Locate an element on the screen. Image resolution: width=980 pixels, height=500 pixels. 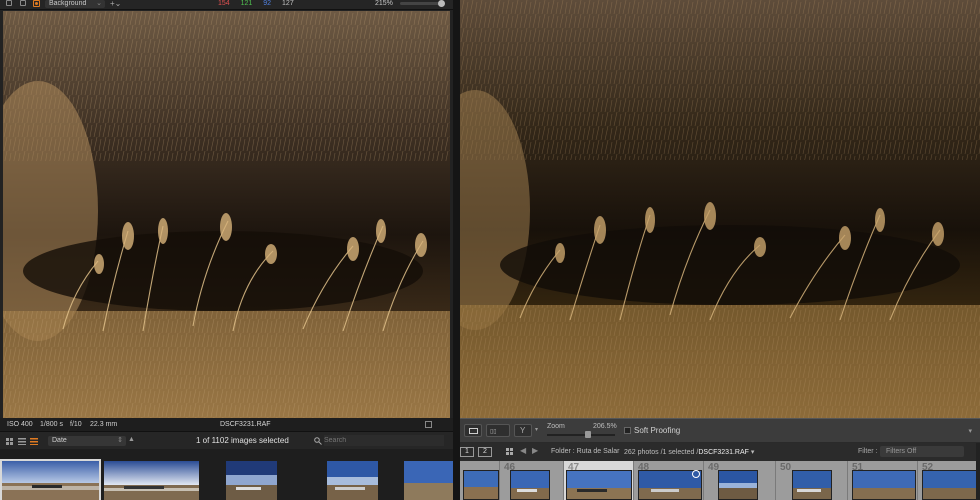
second-window-button: 2 is located at coordinates (485, 452).